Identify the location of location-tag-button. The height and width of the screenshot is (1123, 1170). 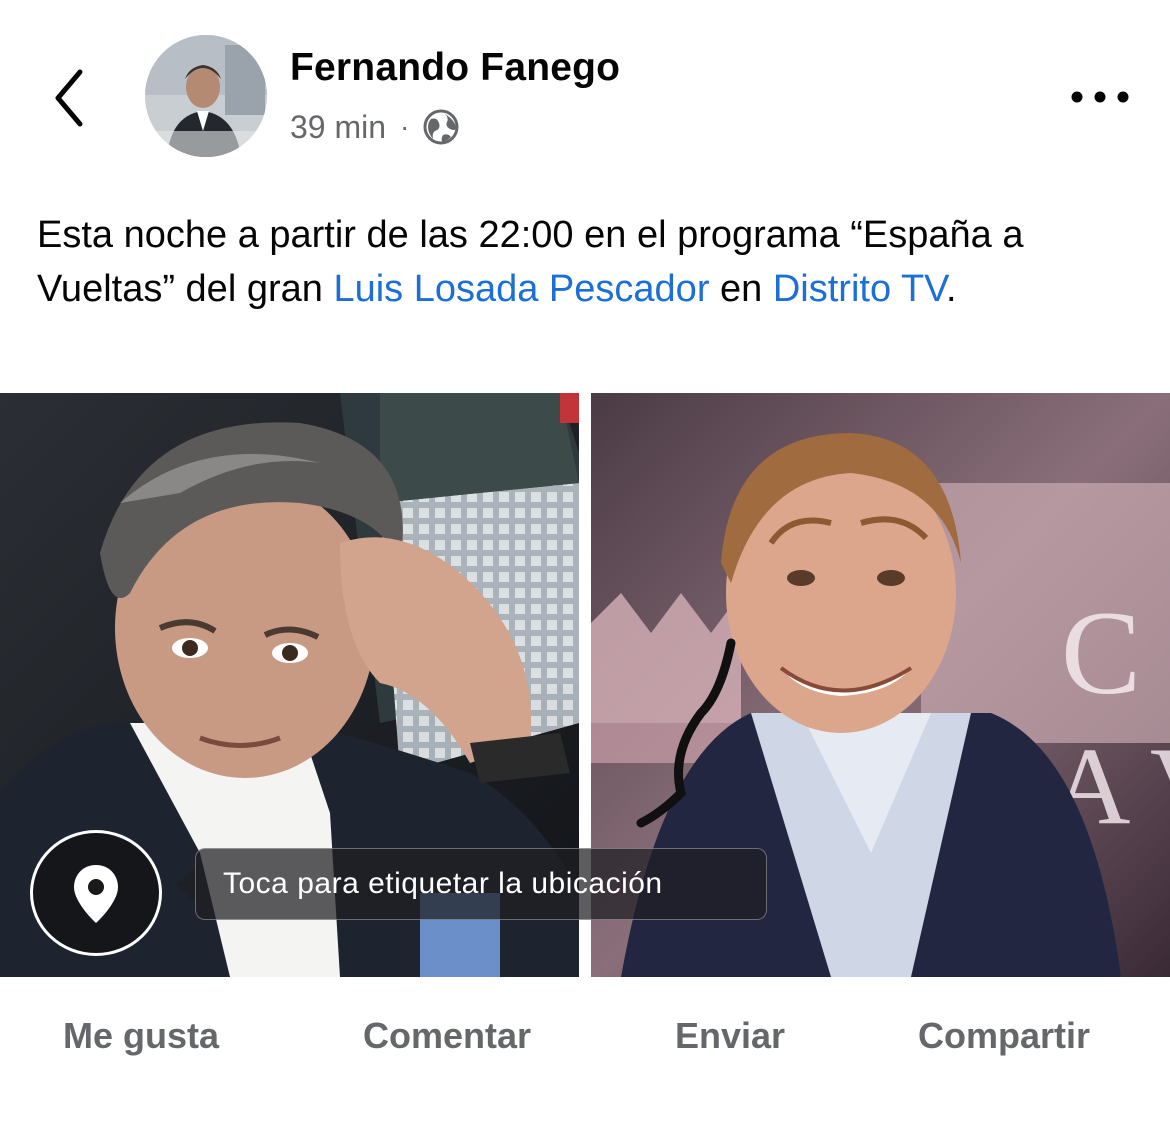
(96, 893).